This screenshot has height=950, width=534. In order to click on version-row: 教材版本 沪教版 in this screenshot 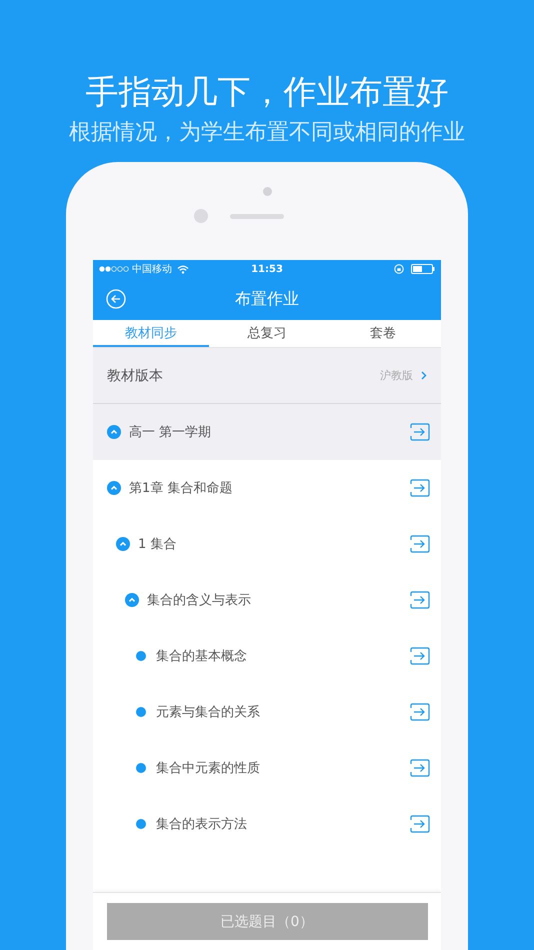, I will do `click(267, 376)`.